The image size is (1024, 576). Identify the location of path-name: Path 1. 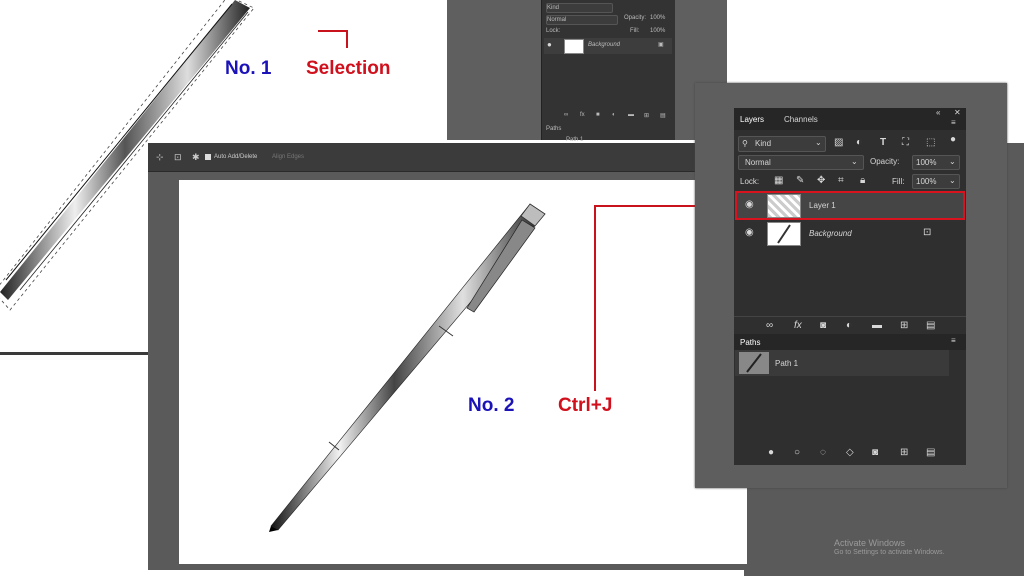
(787, 363).